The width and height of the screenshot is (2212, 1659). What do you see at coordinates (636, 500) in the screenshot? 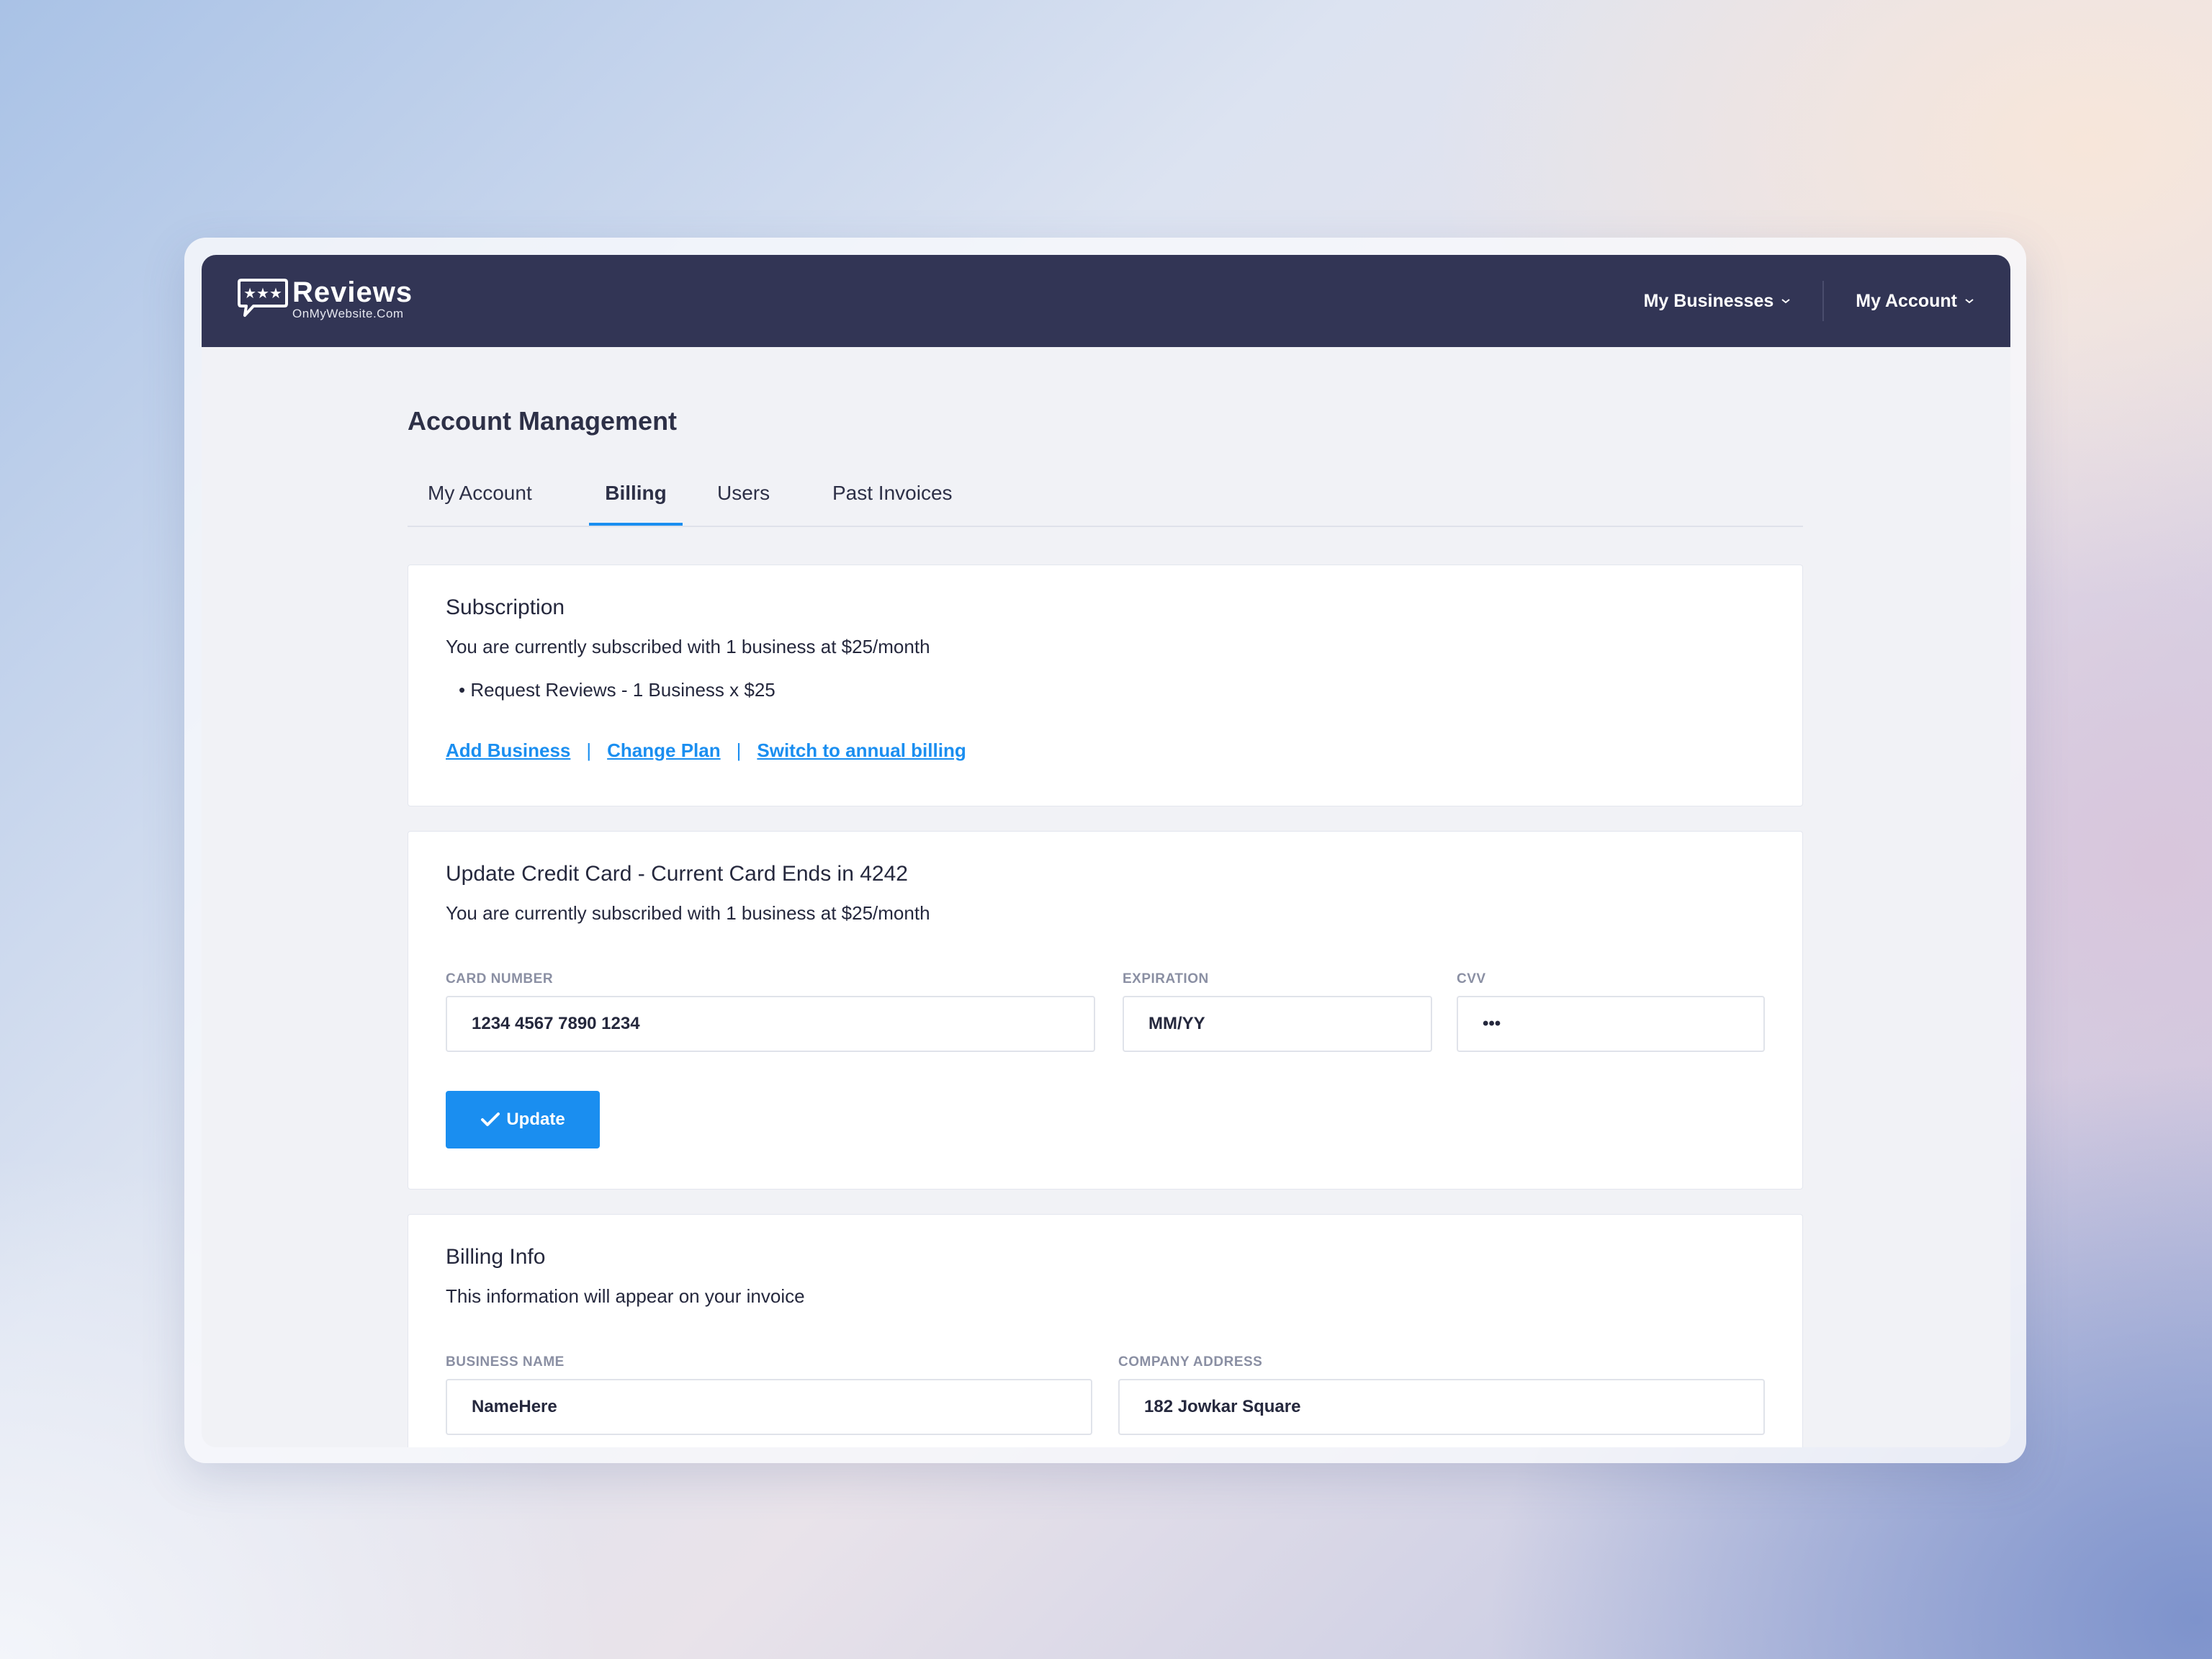
I see `tab-billing: Billing` at bounding box center [636, 500].